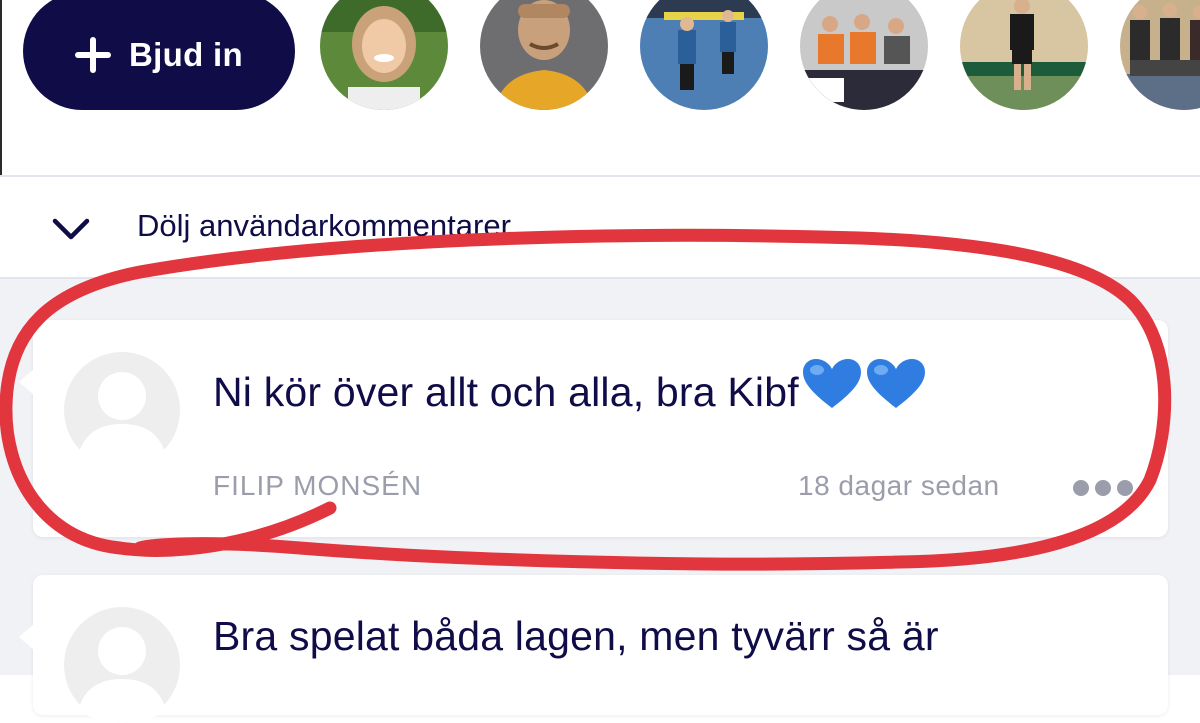 This screenshot has width=1200, height=723. Describe the element at coordinates (544, 55) in the screenshot. I see `avatar-man-yellow-shirt` at that location.